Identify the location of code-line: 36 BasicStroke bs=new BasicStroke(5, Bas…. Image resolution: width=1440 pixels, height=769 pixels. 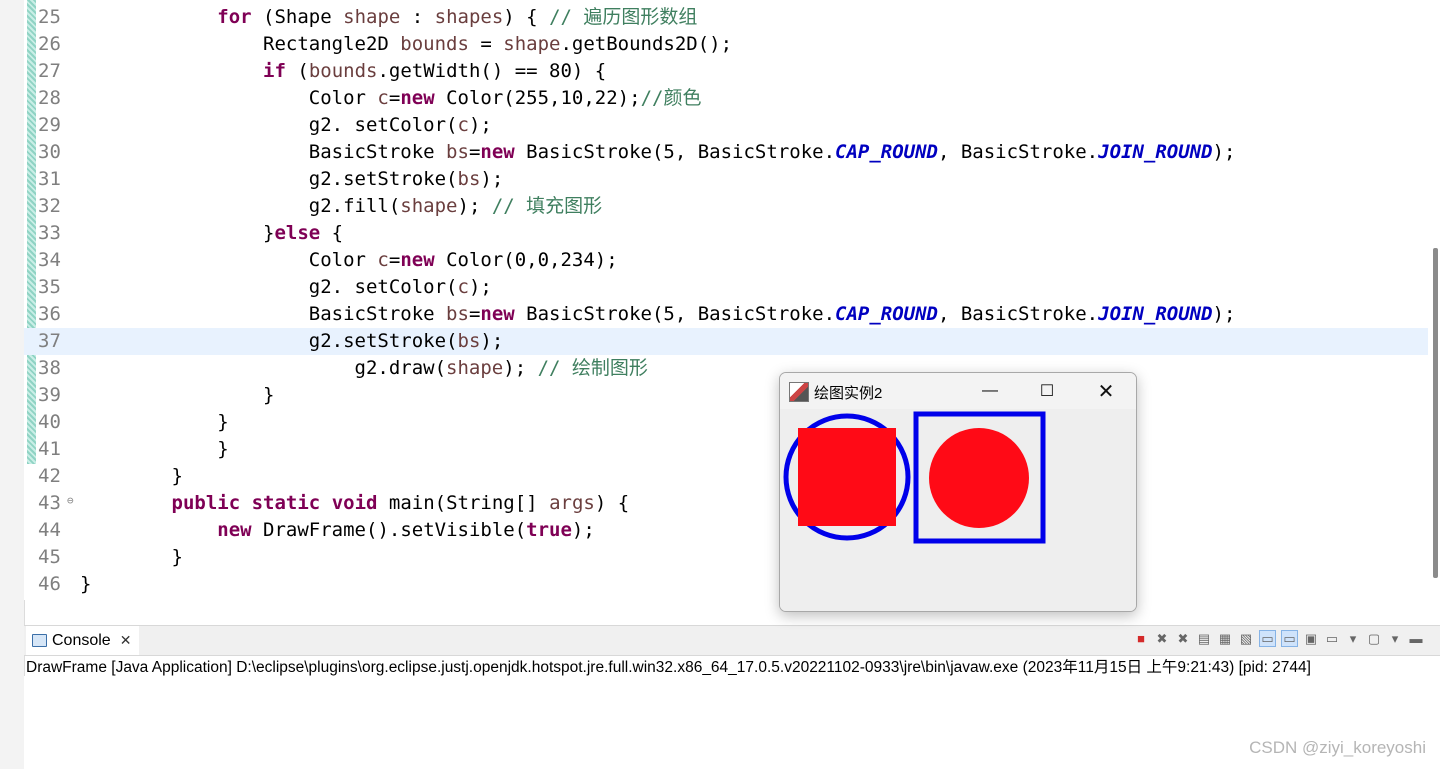
(726, 314).